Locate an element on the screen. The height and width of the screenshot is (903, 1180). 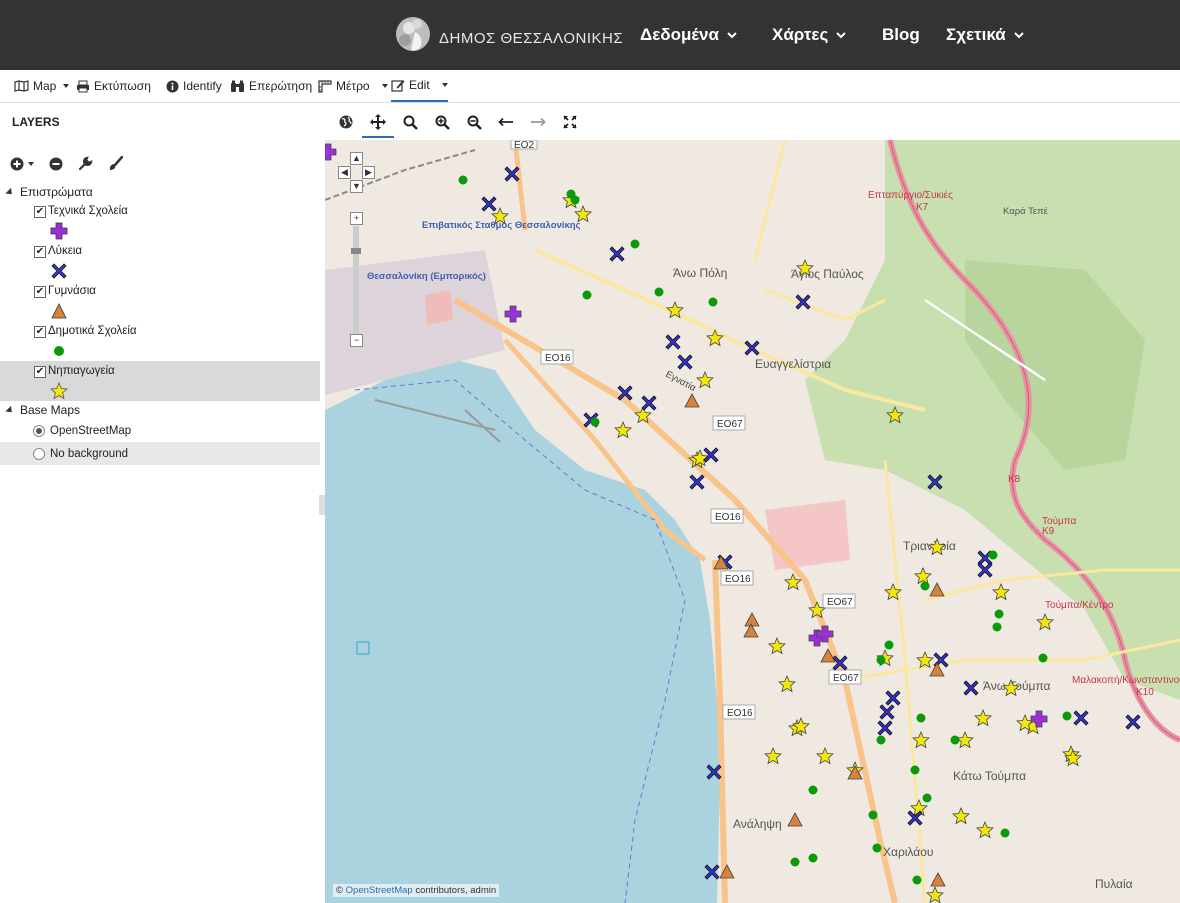
layer-kindergartens: ✔ Νηπιαγωγεία is located at coordinates (160, 381).